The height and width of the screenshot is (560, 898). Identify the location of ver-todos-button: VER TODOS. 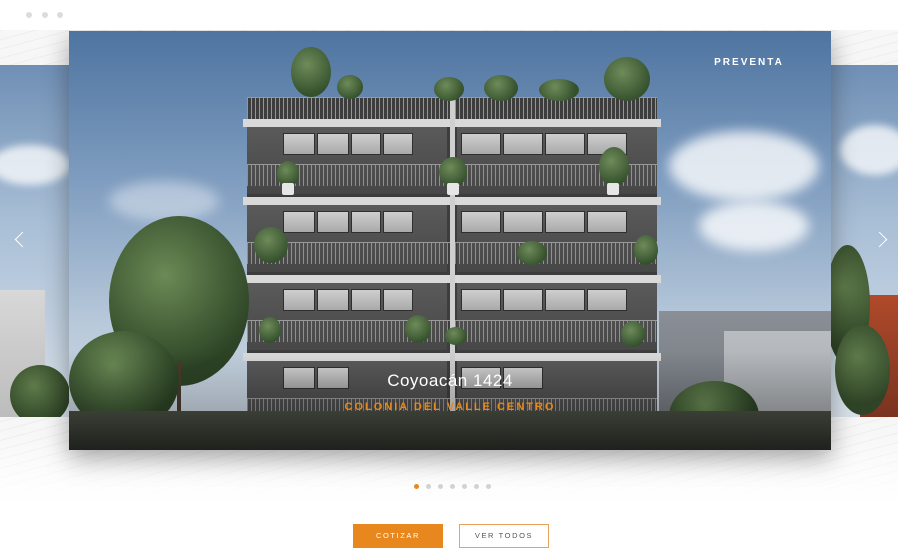
(504, 536).